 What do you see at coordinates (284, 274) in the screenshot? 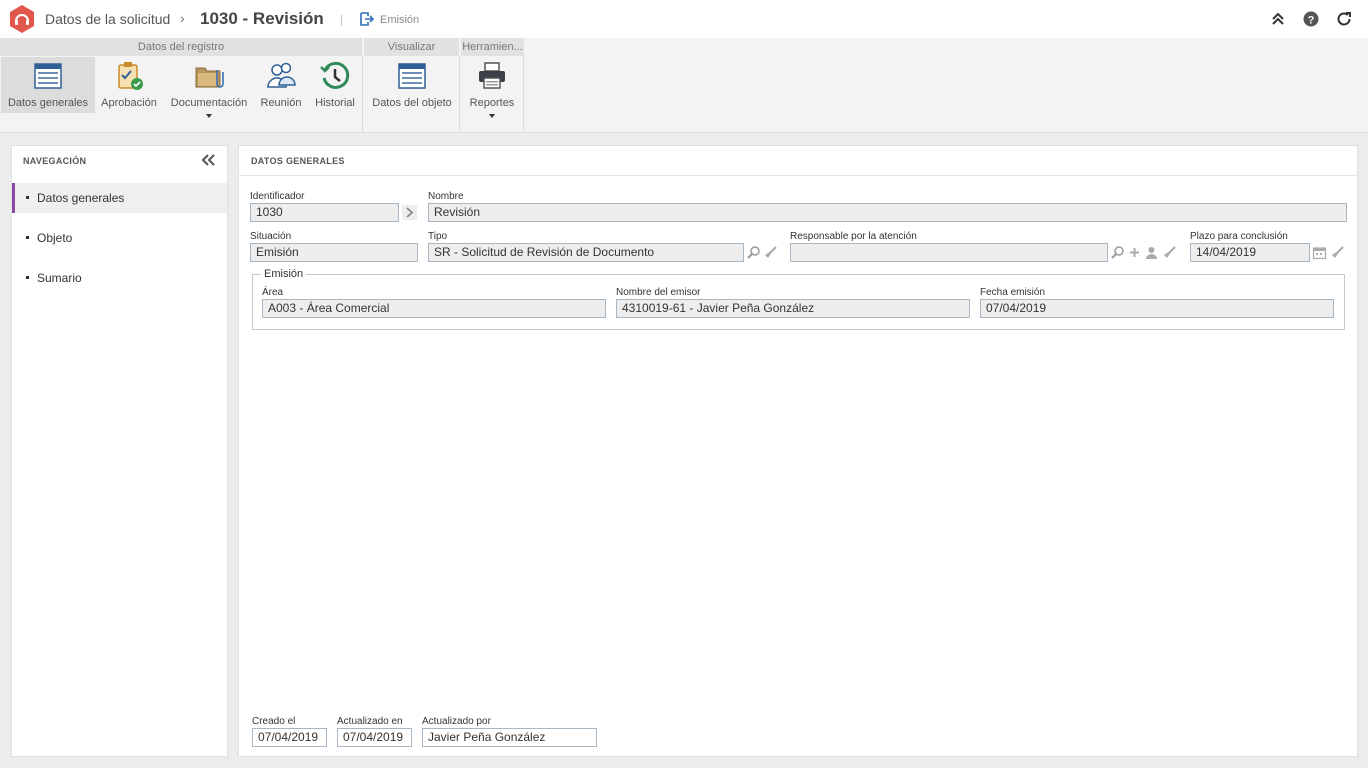
I see `emision-legend: Emisión` at bounding box center [284, 274].